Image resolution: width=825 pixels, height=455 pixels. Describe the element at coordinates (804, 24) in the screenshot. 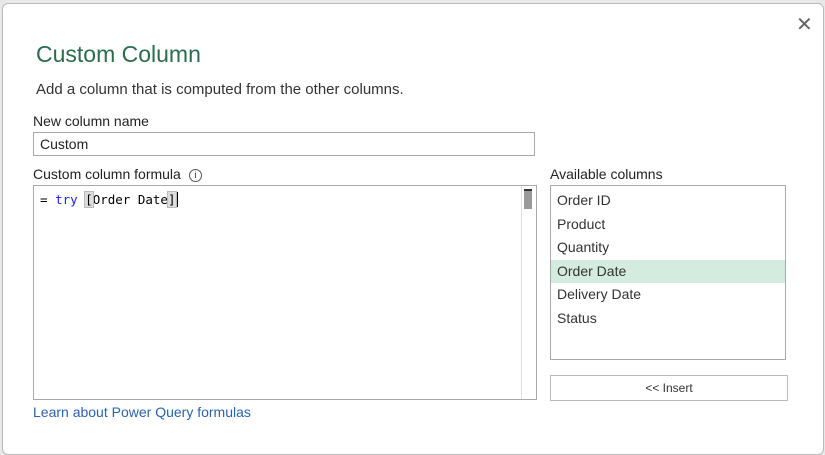

I see `close-icon: ✕` at that location.